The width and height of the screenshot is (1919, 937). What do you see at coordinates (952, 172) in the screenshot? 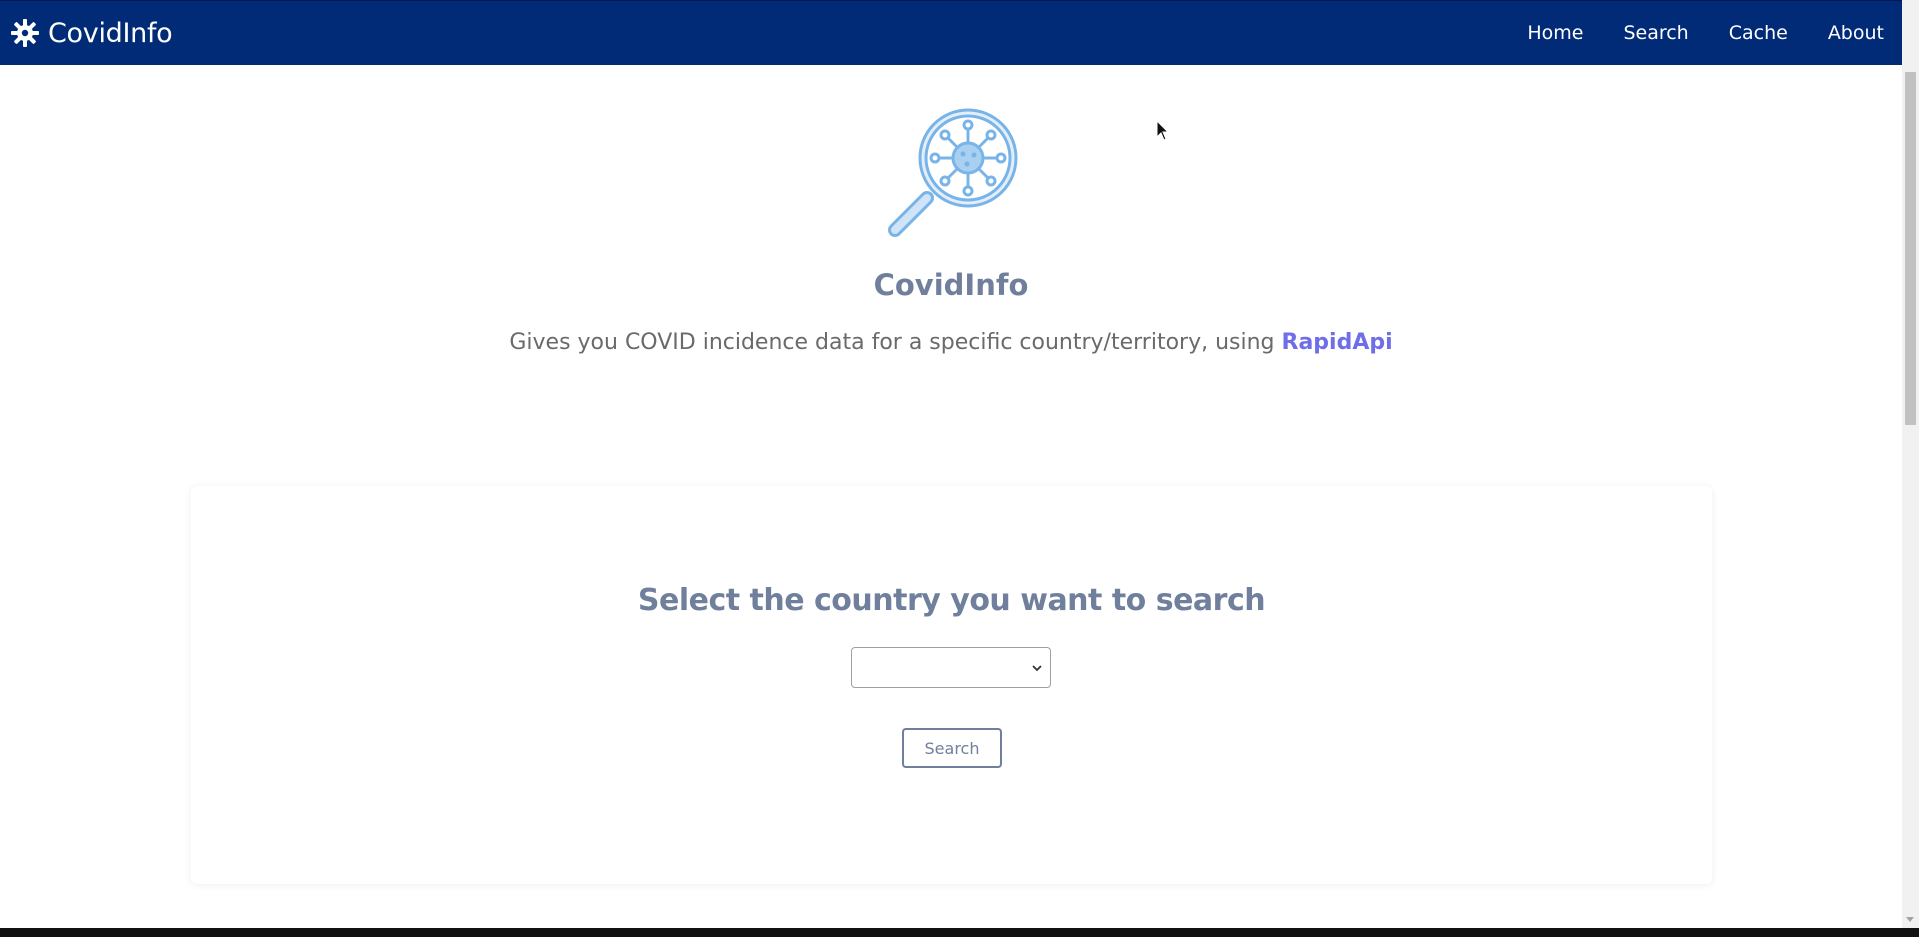
I see `virus-magnifier-icon` at bounding box center [952, 172].